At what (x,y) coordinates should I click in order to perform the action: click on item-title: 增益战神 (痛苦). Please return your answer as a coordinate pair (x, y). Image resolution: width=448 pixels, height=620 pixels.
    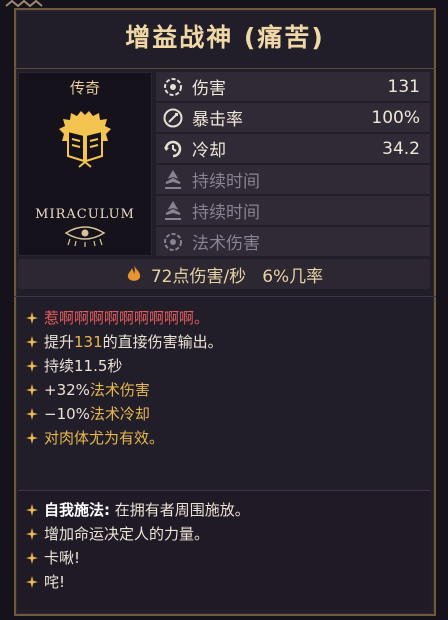
    Looking at the image, I should click on (225, 37).